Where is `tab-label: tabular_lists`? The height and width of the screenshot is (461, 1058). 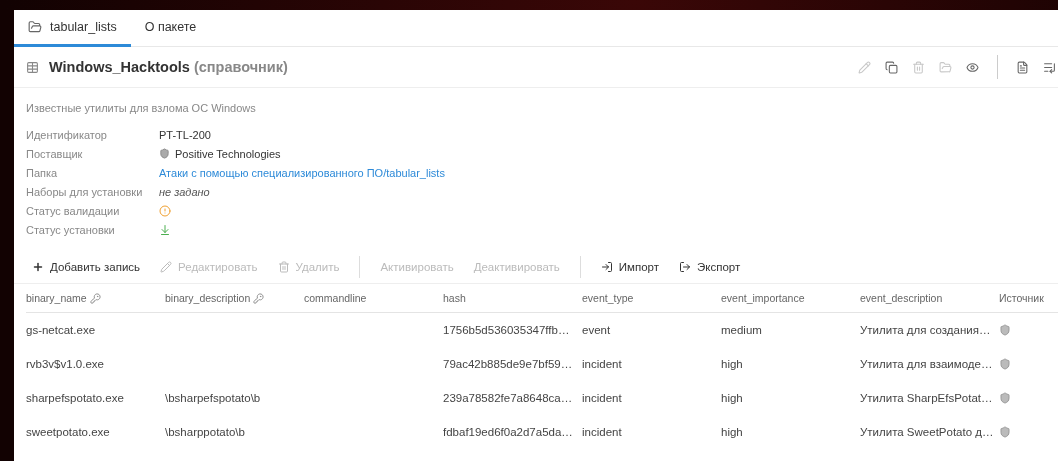
tab-label: tabular_lists is located at coordinates (83, 27).